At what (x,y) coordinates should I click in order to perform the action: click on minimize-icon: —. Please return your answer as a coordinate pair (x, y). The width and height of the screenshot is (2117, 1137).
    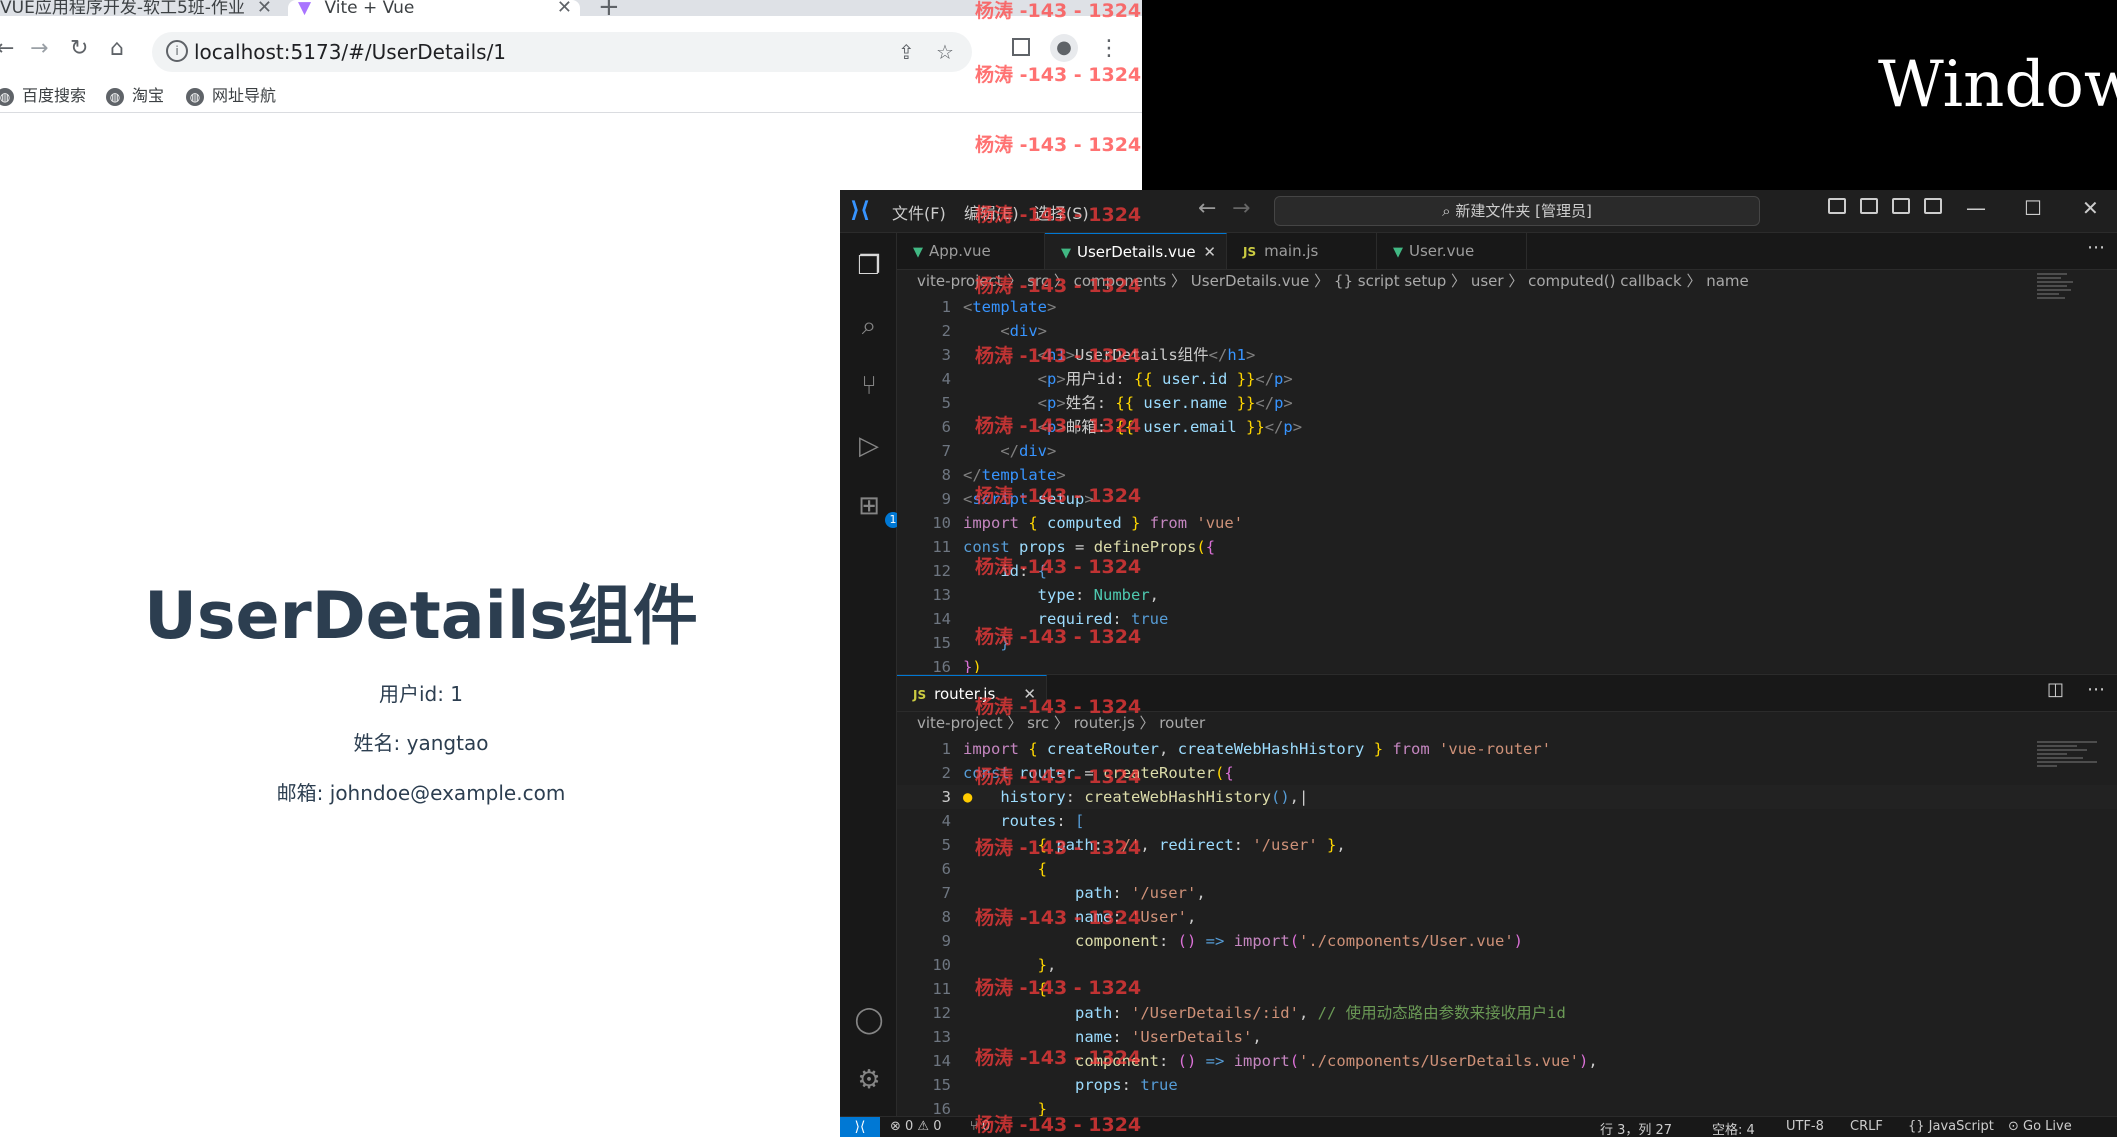
    Looking at the image, I should click on (1976, 208).